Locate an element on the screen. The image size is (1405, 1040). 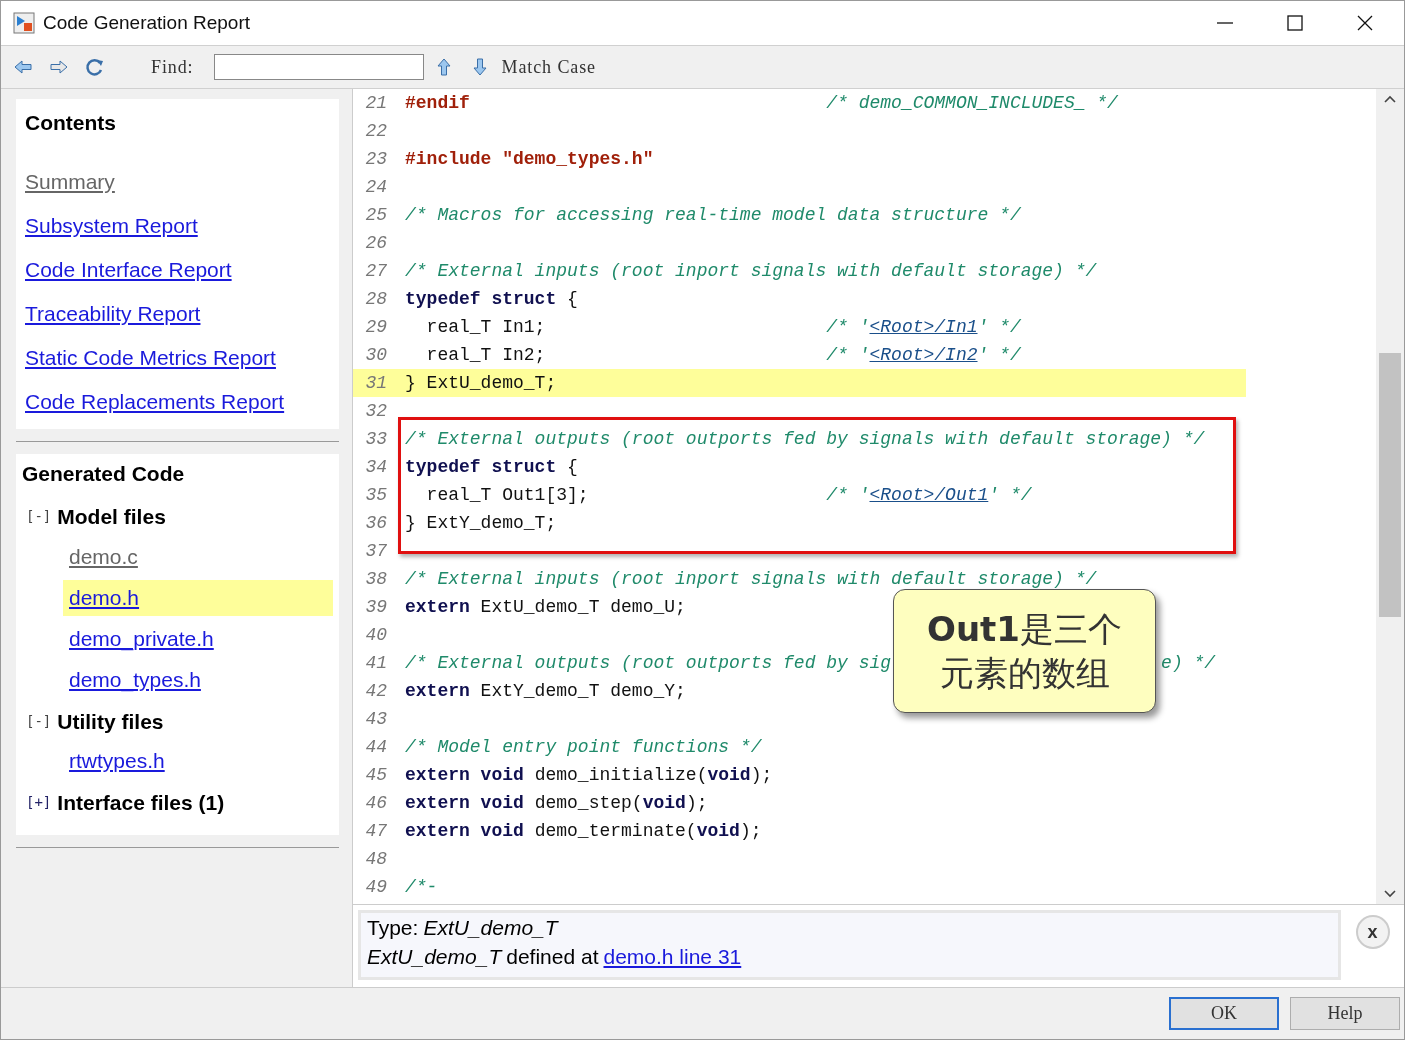
scroll-up-icon is located at coordinates (1390, 99).